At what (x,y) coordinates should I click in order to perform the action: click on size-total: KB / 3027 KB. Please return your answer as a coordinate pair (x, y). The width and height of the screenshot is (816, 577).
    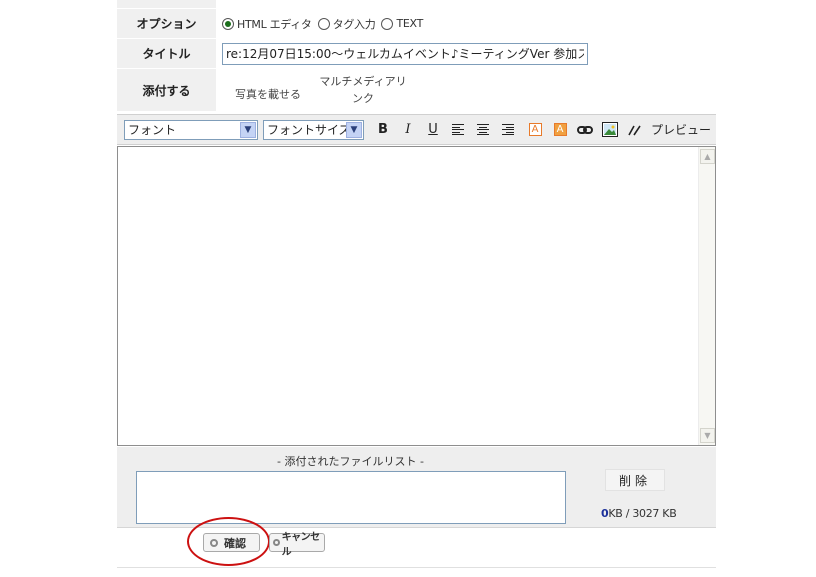
    Looking at the image, I should click on (642, 513).